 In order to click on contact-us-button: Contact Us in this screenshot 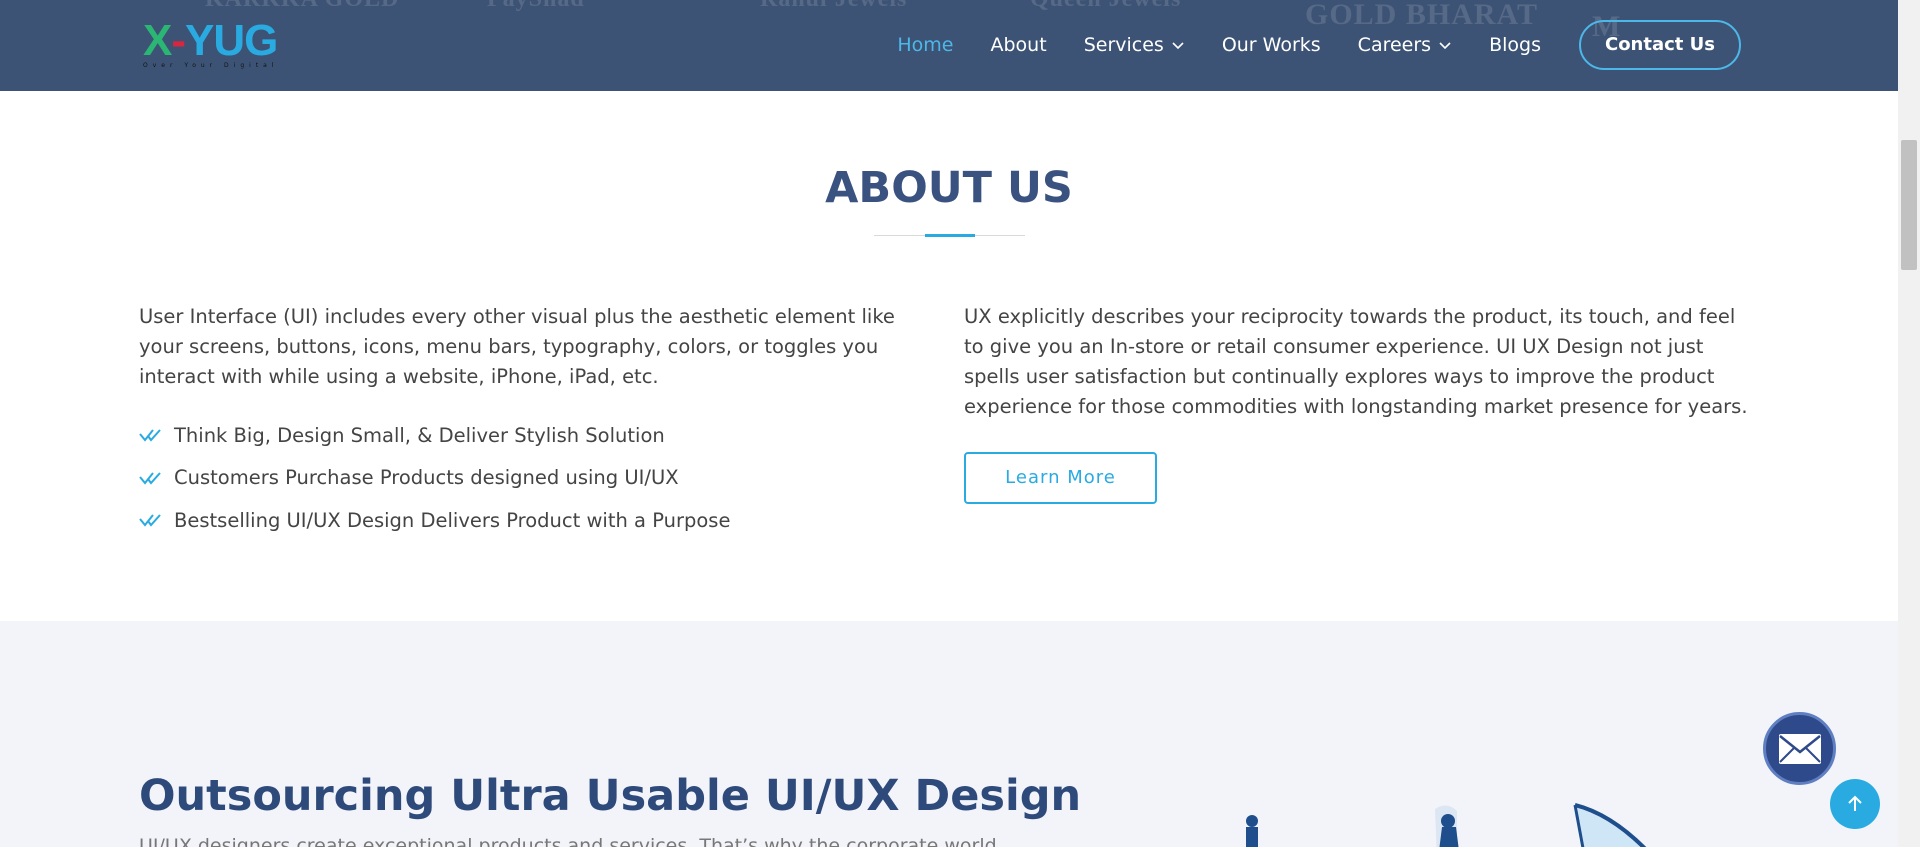, I will do `click(1659, 45)`.